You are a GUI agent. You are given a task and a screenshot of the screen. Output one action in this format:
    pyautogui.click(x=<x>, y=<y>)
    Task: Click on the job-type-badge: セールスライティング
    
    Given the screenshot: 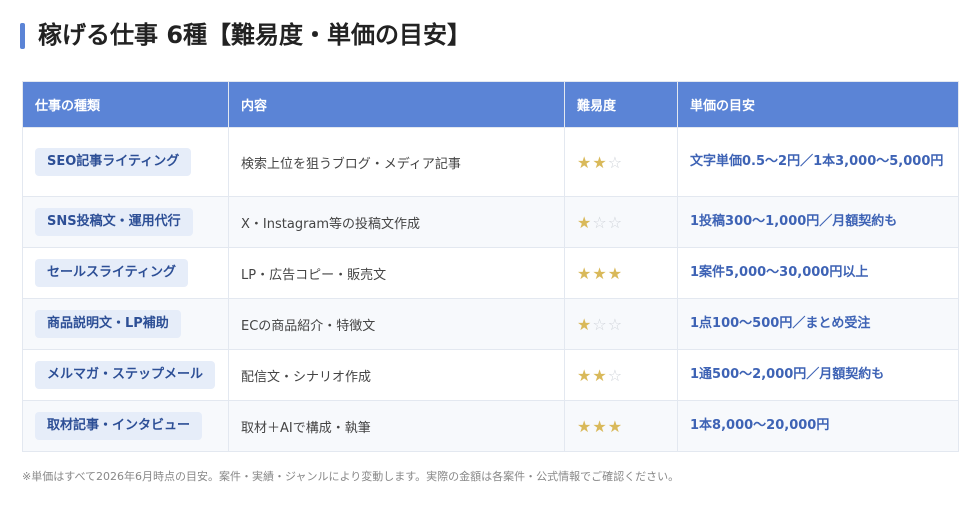 What is the action you would take?
    pyautogui.click(x=111, y=273)
    